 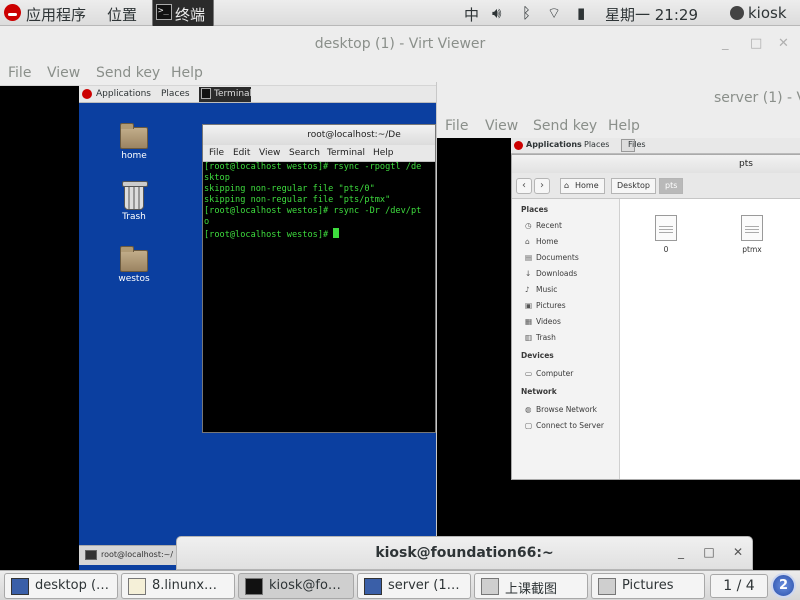 What do you see at coordinates (596, 144) in the screenshot?
I see `server-guest-places: Places` at bounding box center [596, 144].